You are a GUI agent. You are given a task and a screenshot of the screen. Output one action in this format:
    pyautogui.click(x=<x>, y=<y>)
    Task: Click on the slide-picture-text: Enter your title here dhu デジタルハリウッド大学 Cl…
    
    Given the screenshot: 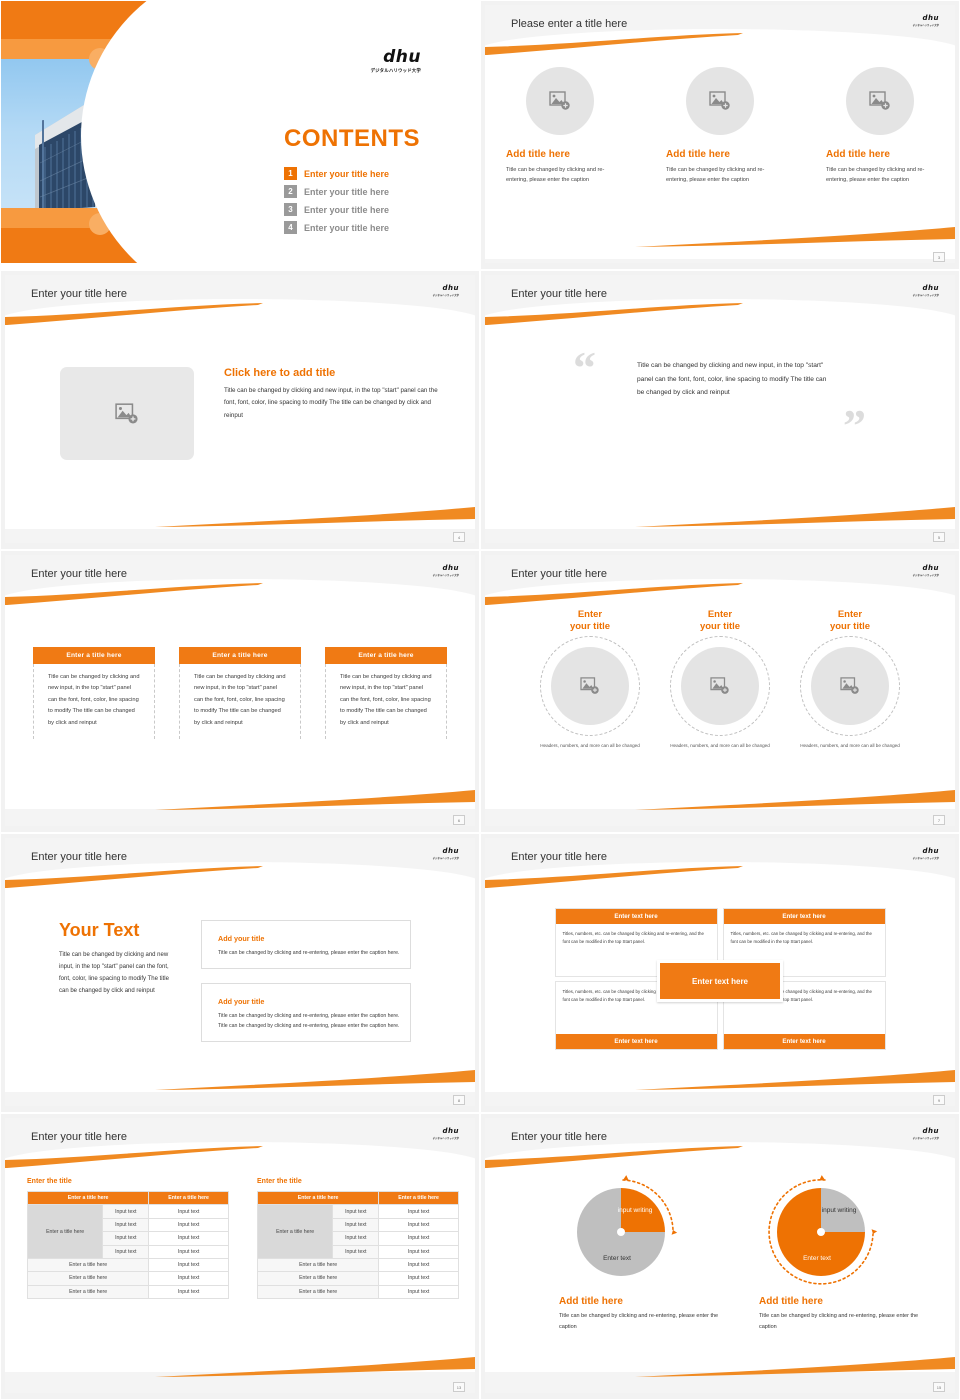 What is the action you would take?
    pyautogui.click(x=240, y=410)
    